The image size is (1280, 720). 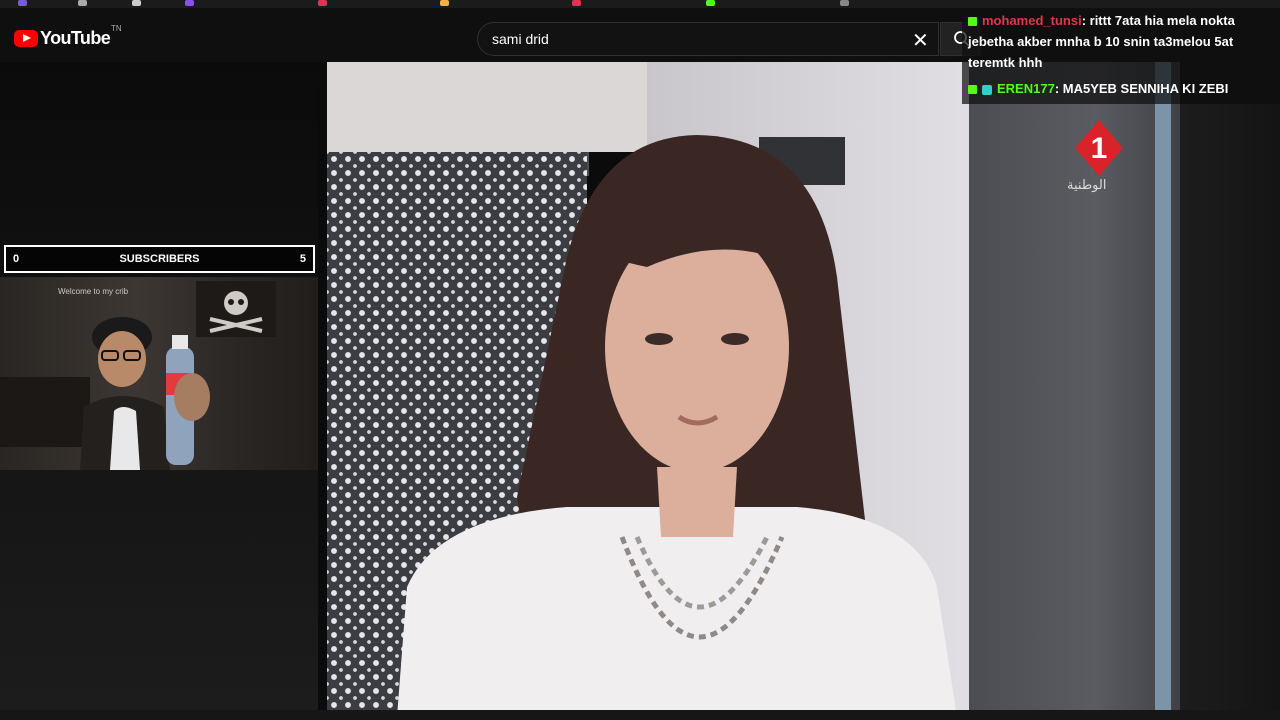 What do you see at coordinates (45, 412) in the screenshot?
I see `webcam-background-shelf` at bounding box center [45, 412].